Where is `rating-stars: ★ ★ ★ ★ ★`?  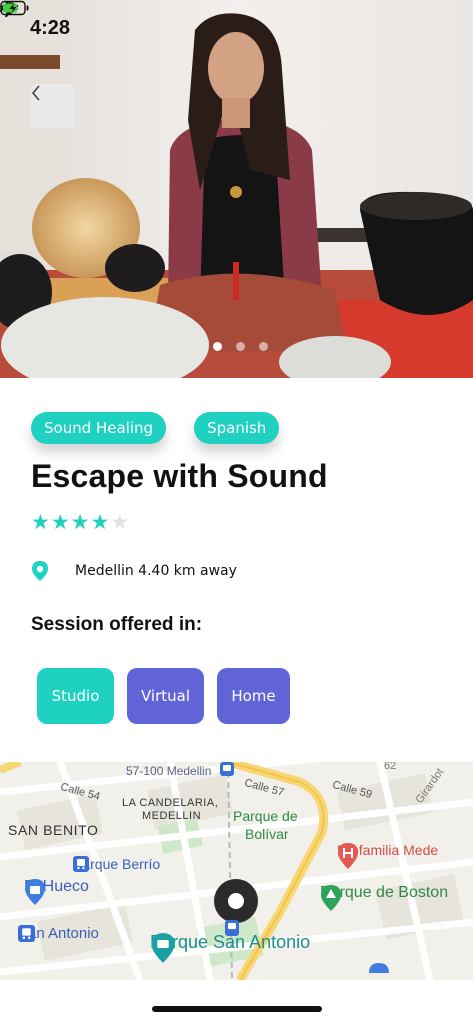
rating-stars: ★ ★ ★ ★ ★ is located at coordinates (80, 522).